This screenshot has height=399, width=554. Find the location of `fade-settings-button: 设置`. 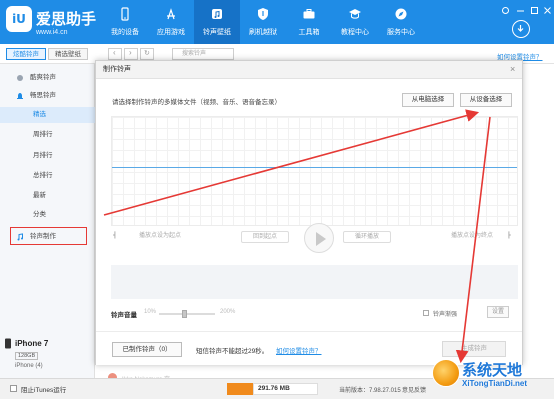

fade-settings-button: 设置 is located at coordinates (498, 312).